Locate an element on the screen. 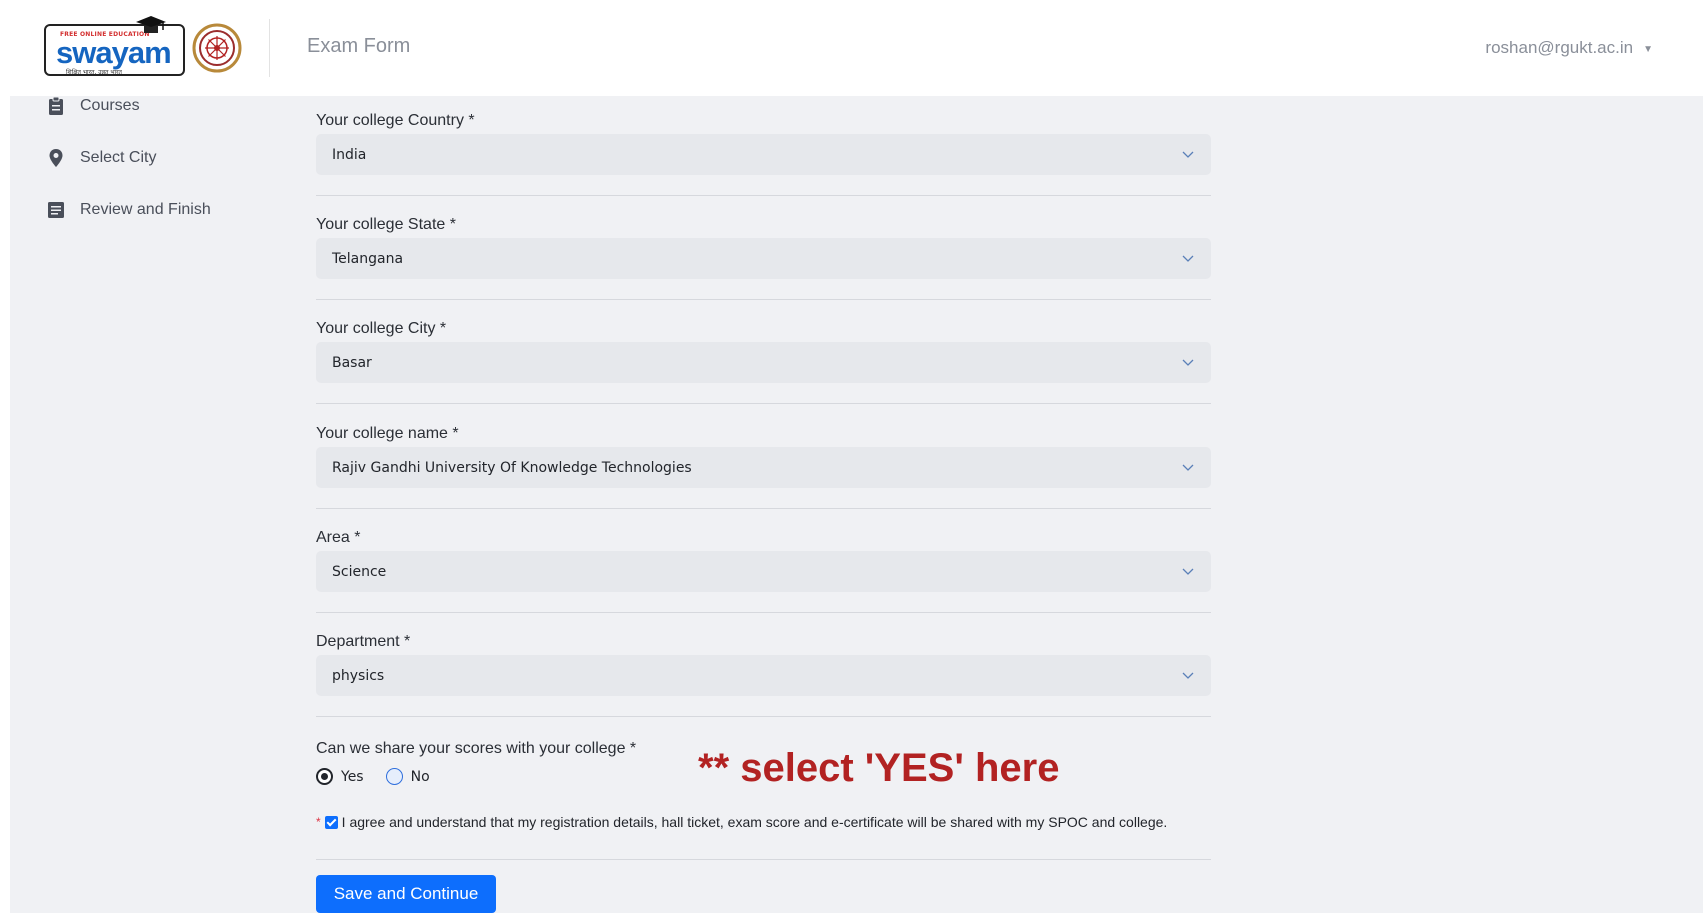 This screenshot has width=1703, height=913. annotation-note: ** select 'YES' here is located at coordinates (879, 768).